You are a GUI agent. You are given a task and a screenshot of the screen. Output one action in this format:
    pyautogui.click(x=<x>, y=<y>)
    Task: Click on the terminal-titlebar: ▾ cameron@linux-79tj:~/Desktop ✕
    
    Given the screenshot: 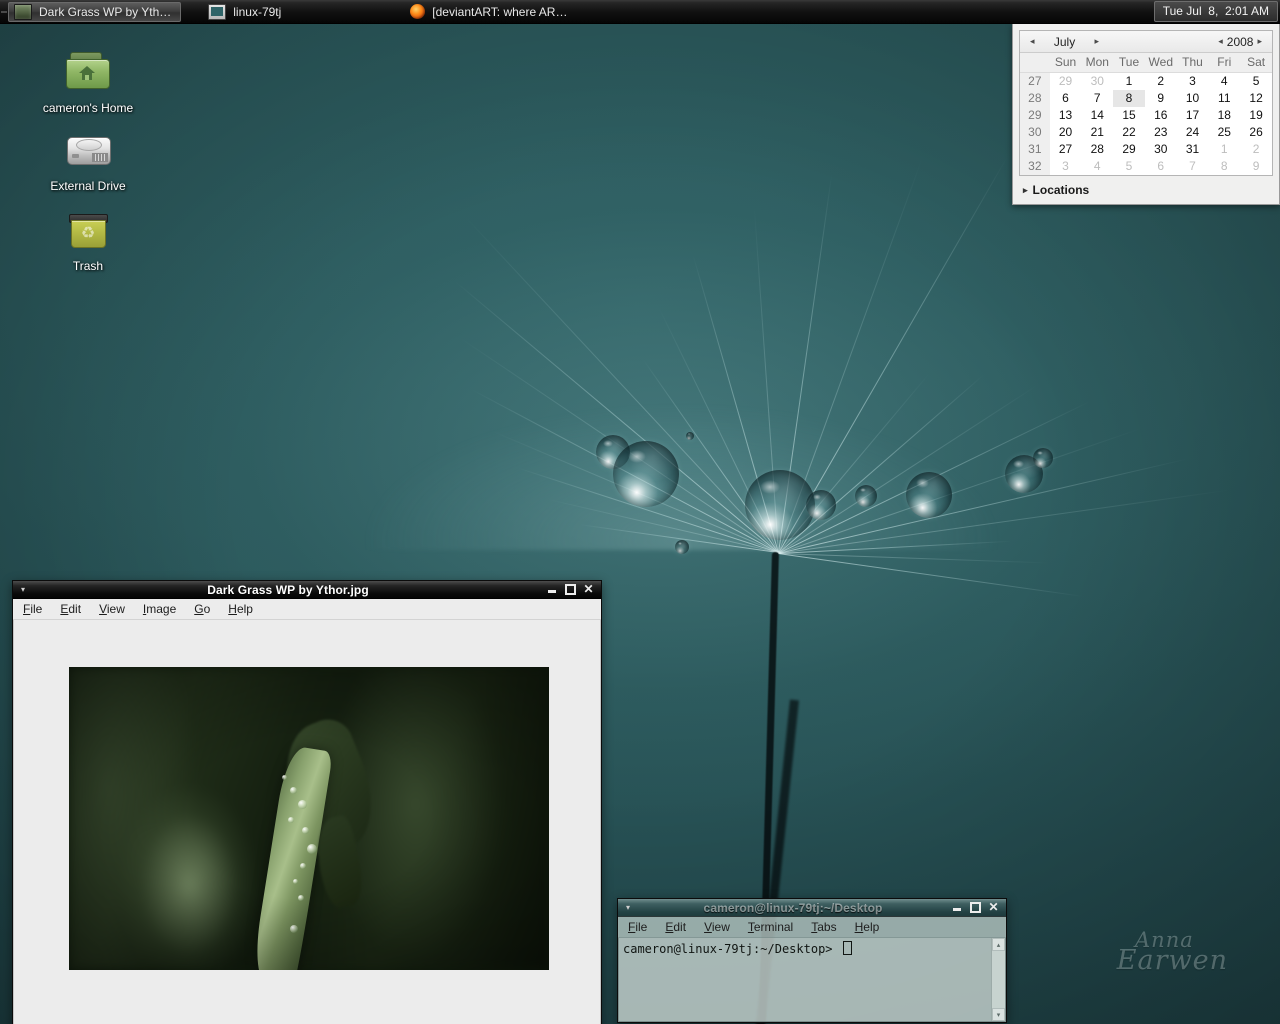 What is the action you would take?
    pyautogui.click(x=812, y=908)
    